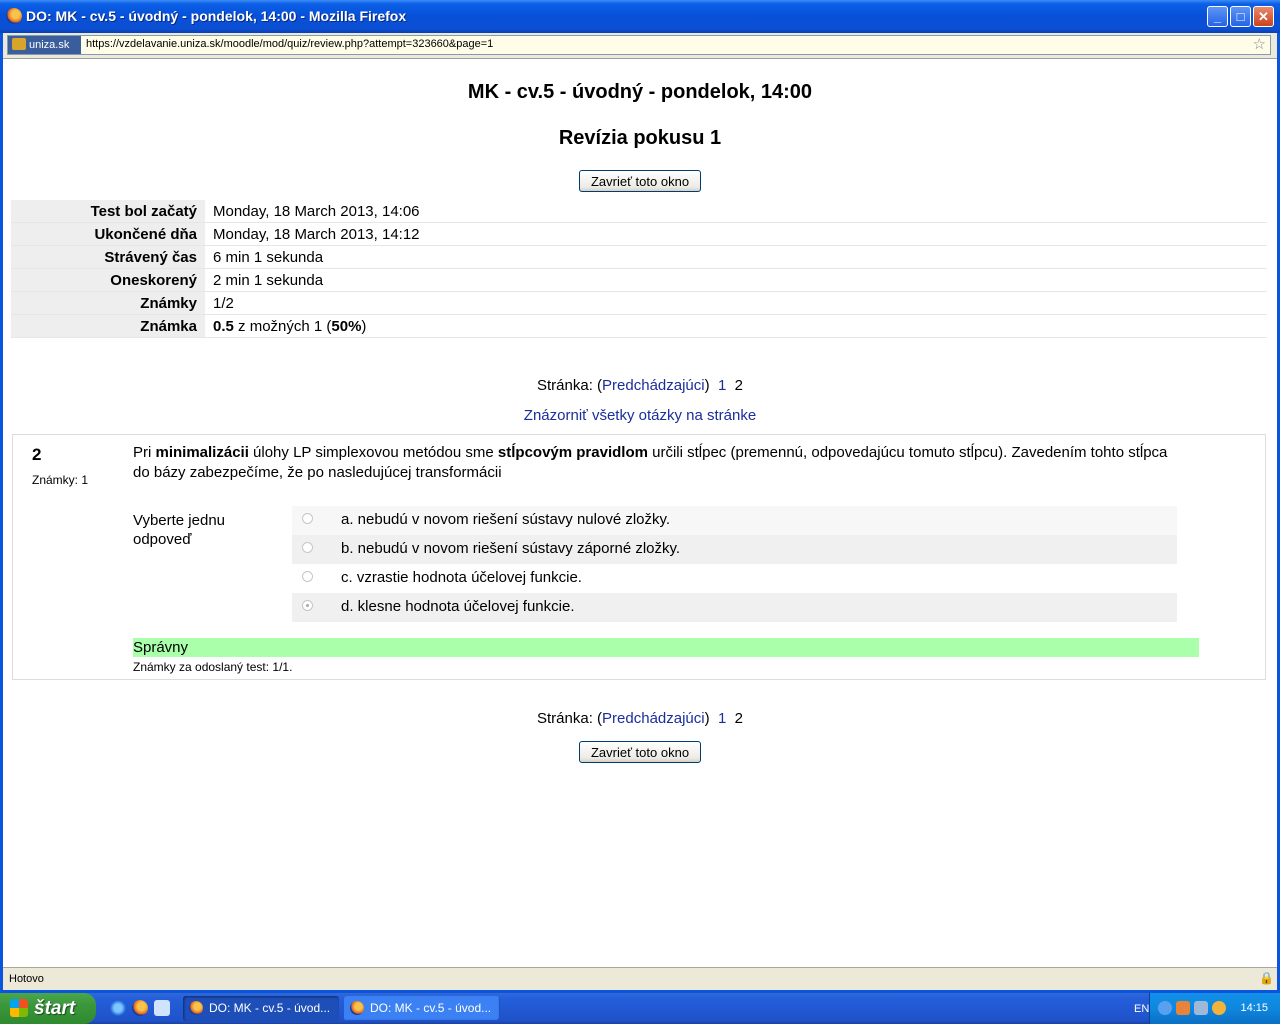  I want to click on clock: 14:15, so click(1254, 1008).